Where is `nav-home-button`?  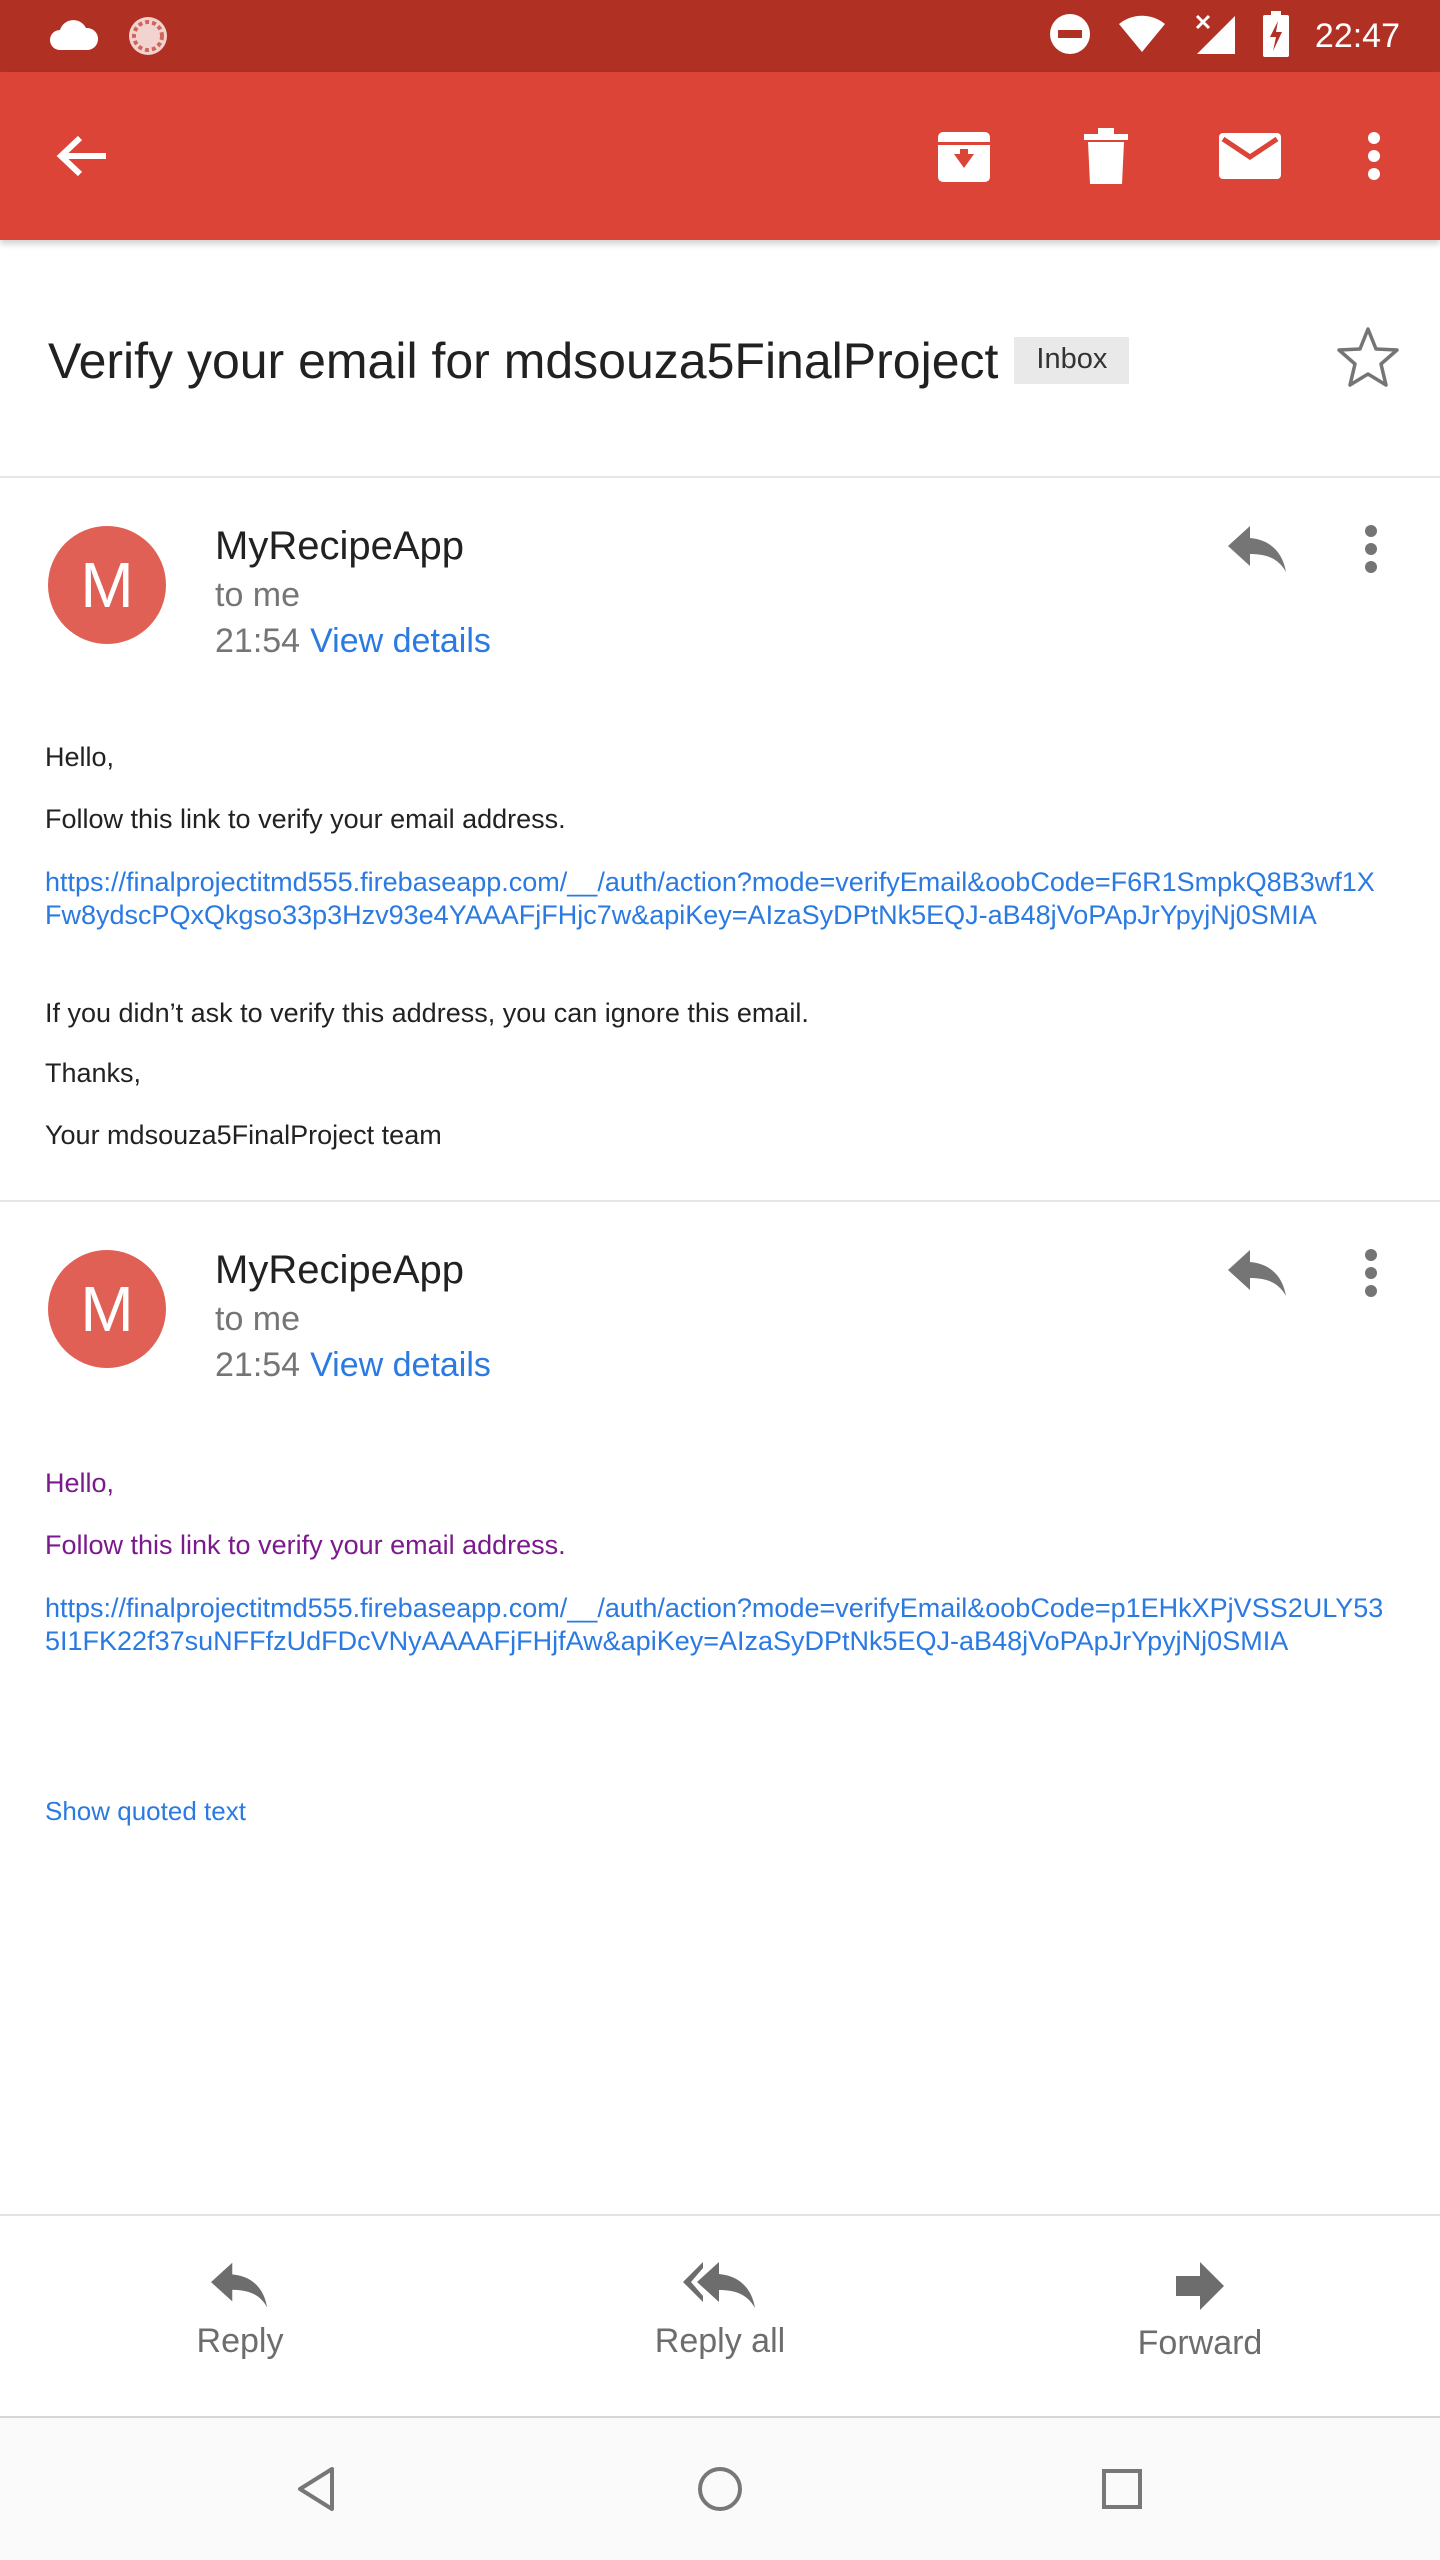 nav-home-button is located at coordinates (720, 2489).